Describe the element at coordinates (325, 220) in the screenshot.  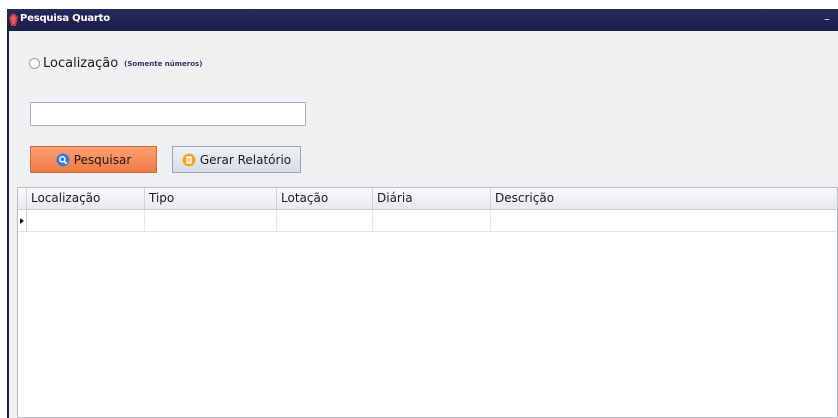
I see `cell-lotacao` at that location.